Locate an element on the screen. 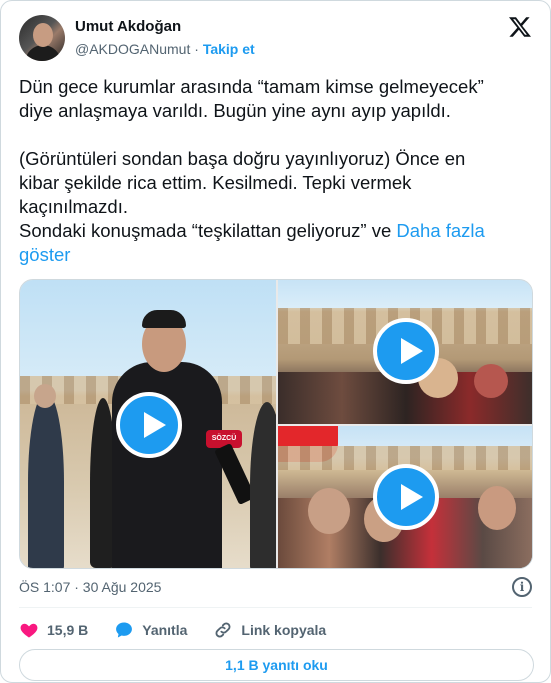 The width and height of the screenshot is (551, 683). x-logo-icon is located at coordinates (520, 27).